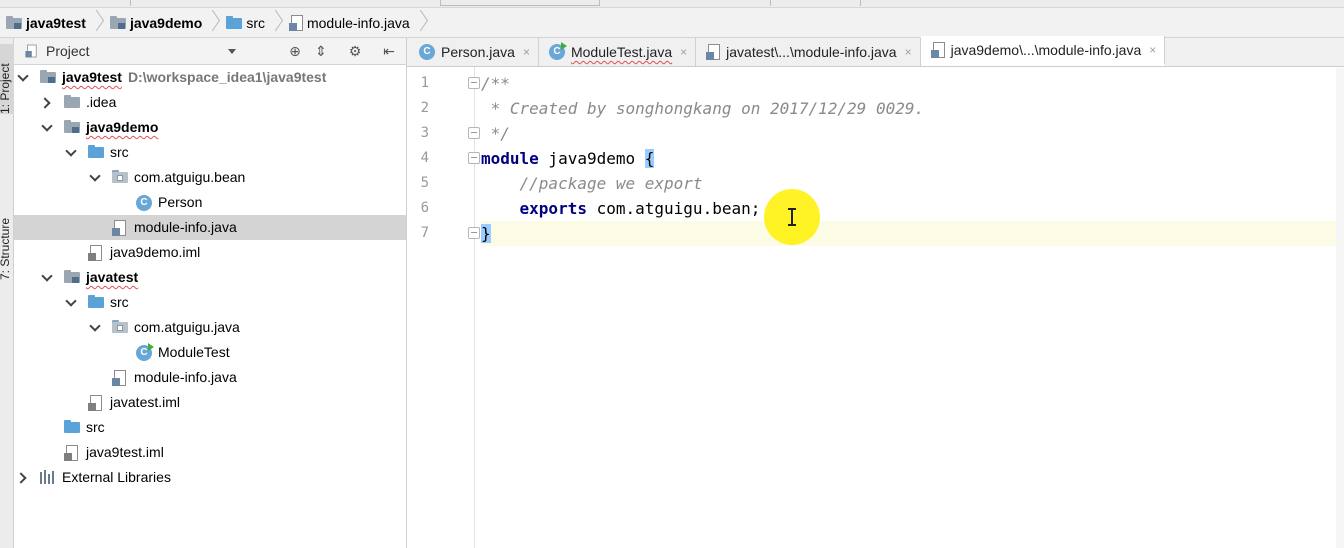 This screenshot has width=1344, height=548. Describe the element at coordinates (31, 51) in the screenshot. I see `project-view-icon` at that location.